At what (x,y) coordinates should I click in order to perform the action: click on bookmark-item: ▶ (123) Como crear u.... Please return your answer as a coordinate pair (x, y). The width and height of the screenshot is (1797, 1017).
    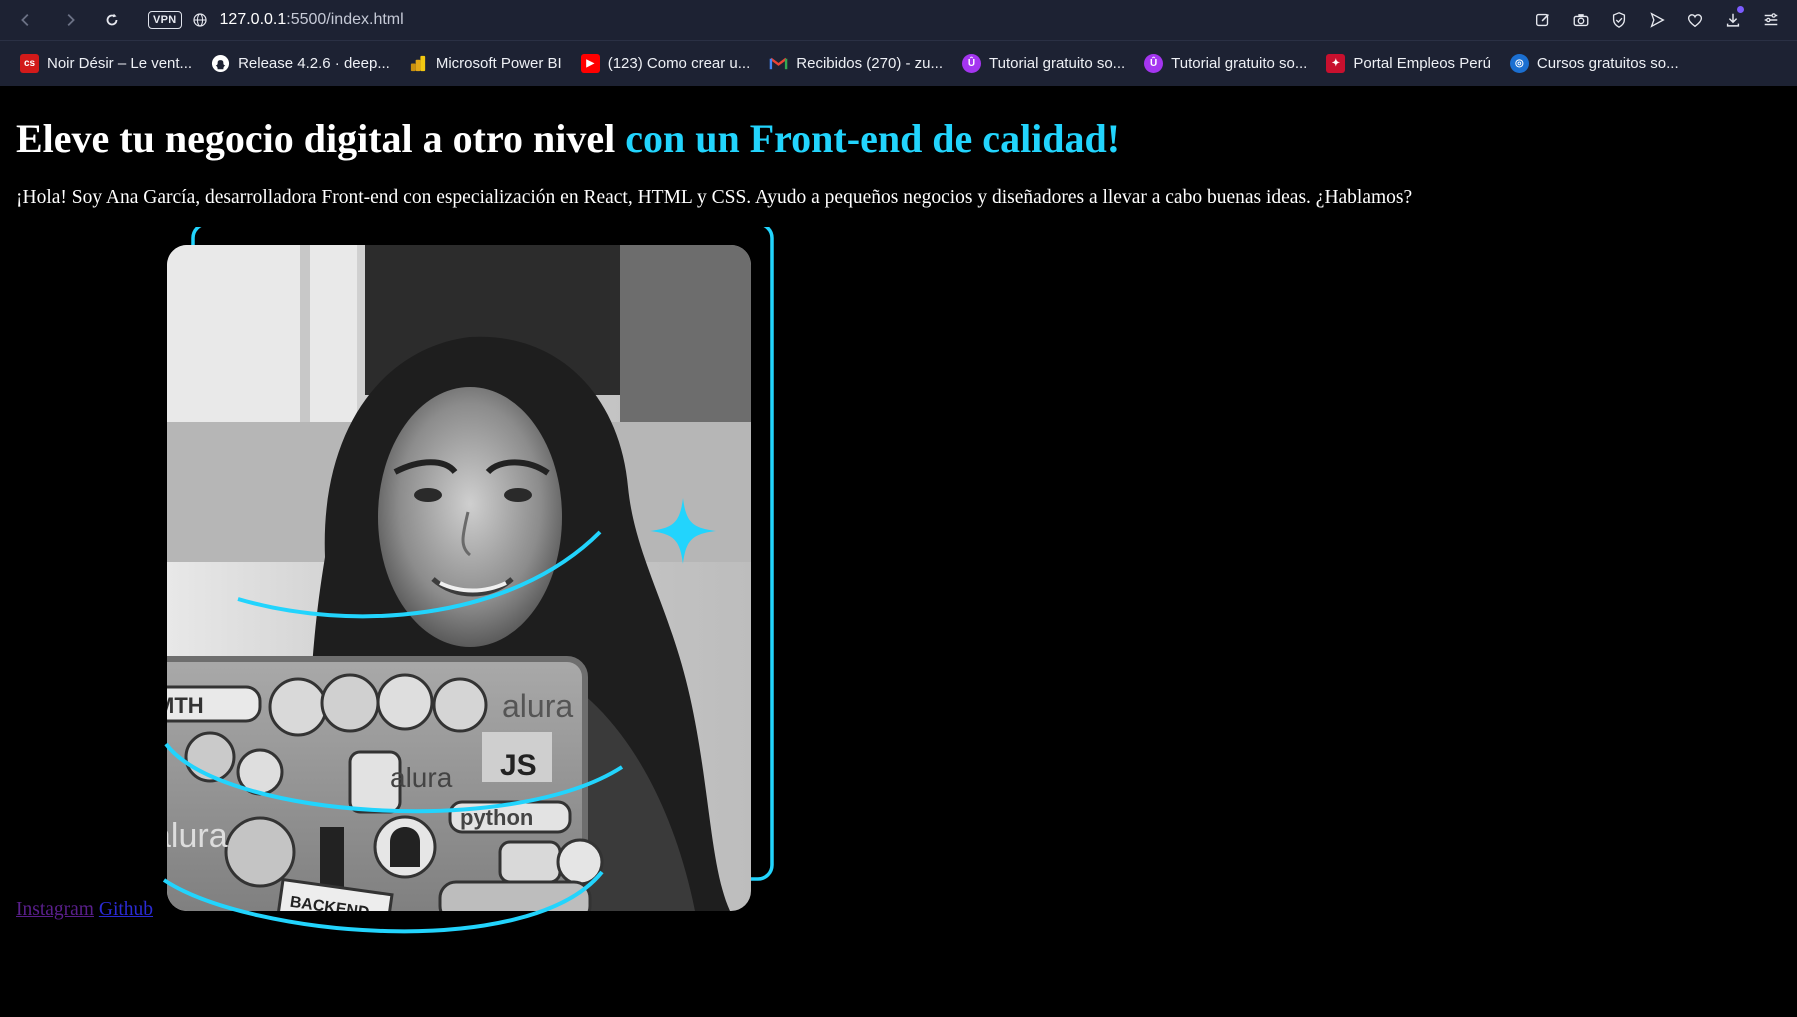
    Looking at the image, I should click on (665, 63).